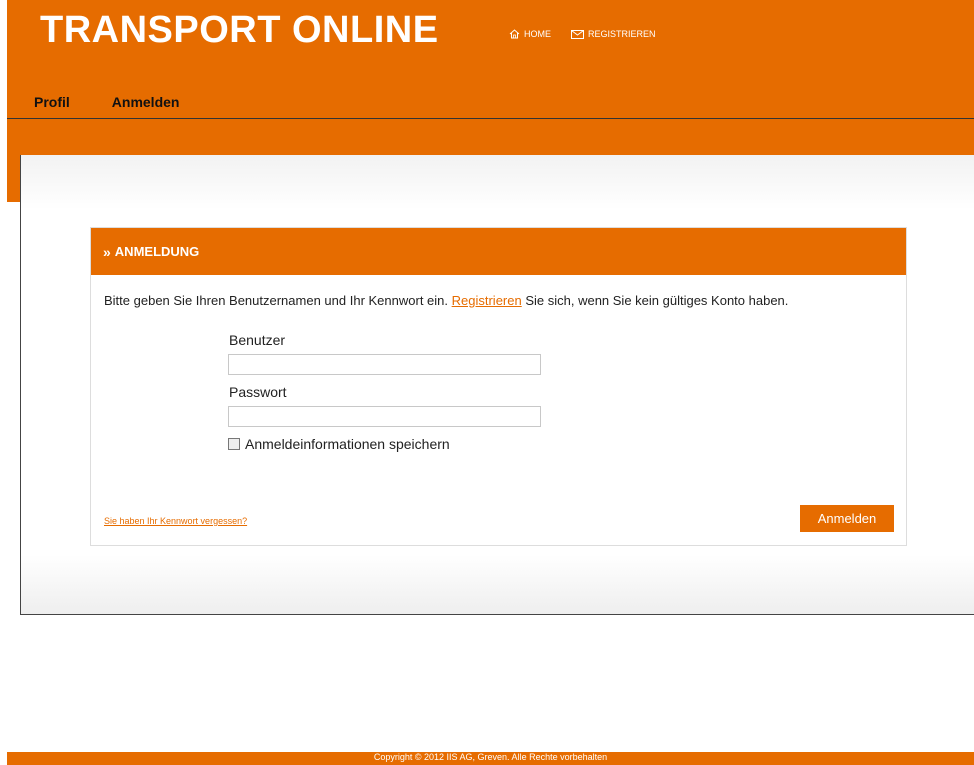  I want to click on forgot-password-link: Sie haben Ihr Kennwort vergessen?, so click(175, 521).